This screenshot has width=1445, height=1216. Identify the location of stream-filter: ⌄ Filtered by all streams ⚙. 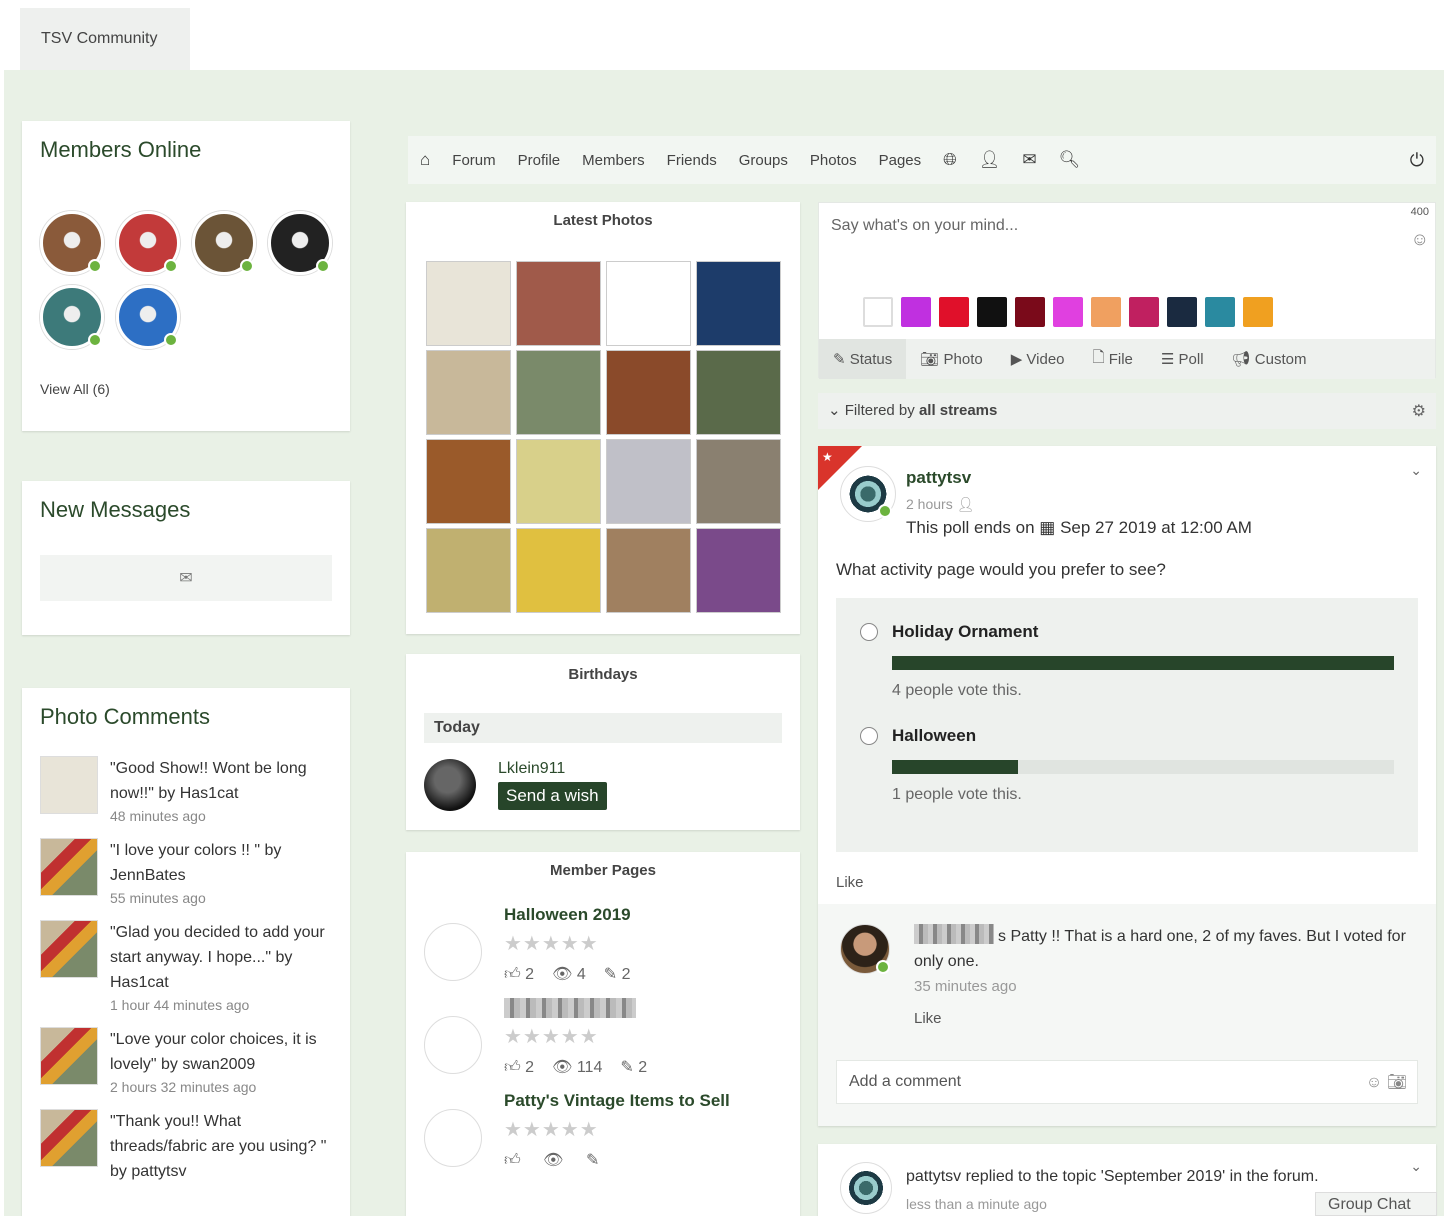
(1127, 411).